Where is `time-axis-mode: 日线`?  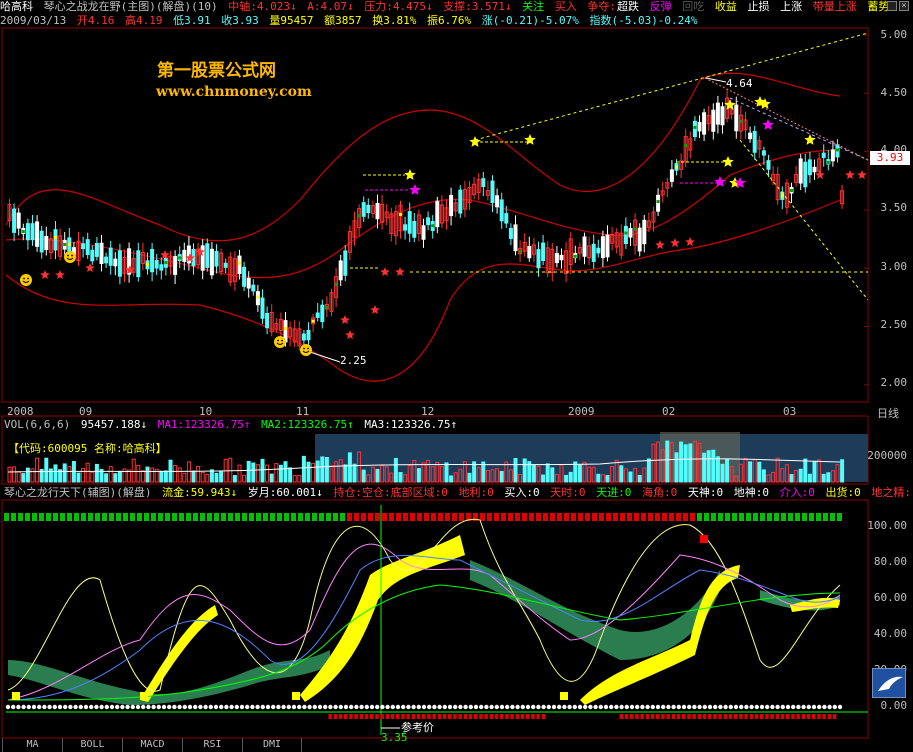 time-axis-mode: 日线 is located at coordinates (888, 413).